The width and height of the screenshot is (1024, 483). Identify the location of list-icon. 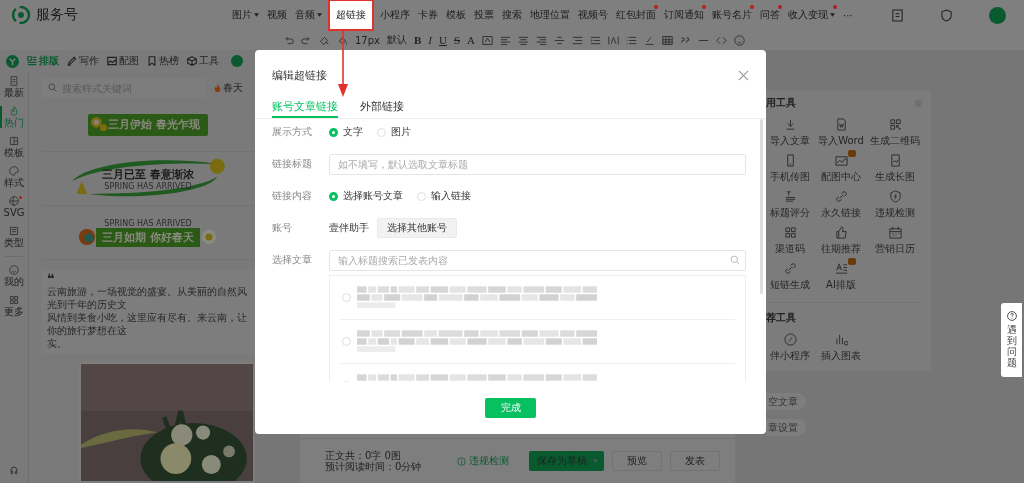
(632, 40).